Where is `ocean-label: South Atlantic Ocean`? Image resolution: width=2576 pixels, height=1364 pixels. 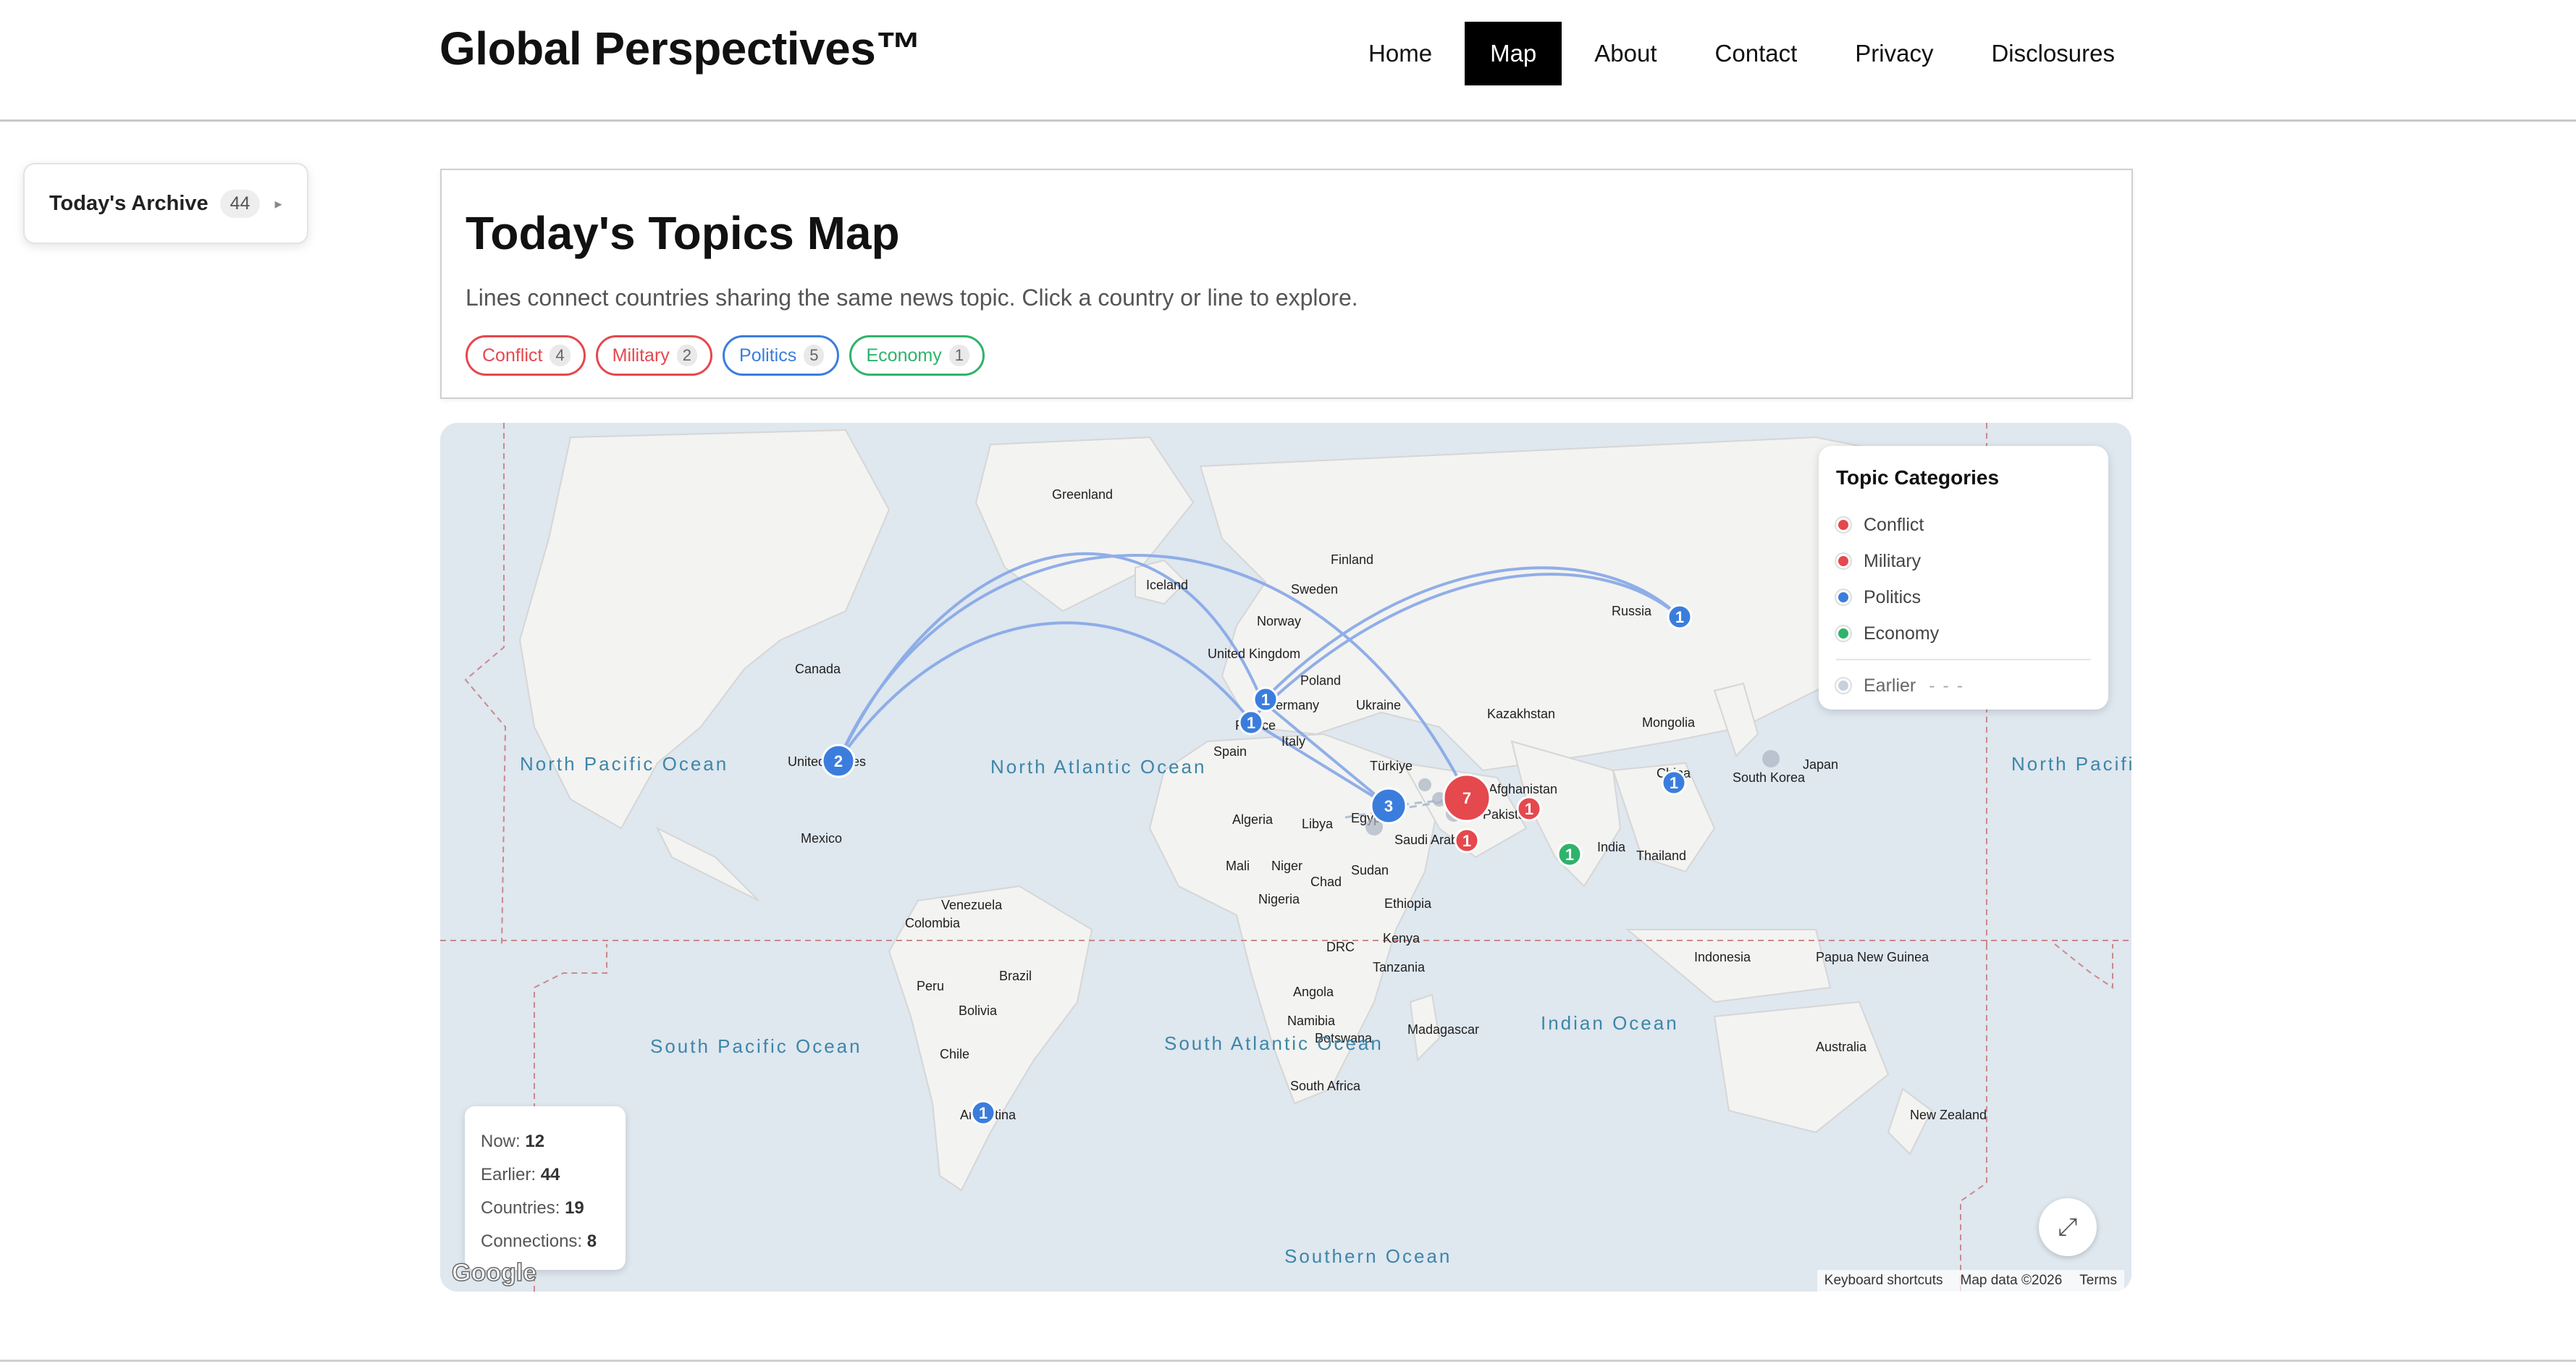 ocean-label: South Atlantic Ocean is located at coordinates (1274, 1043).